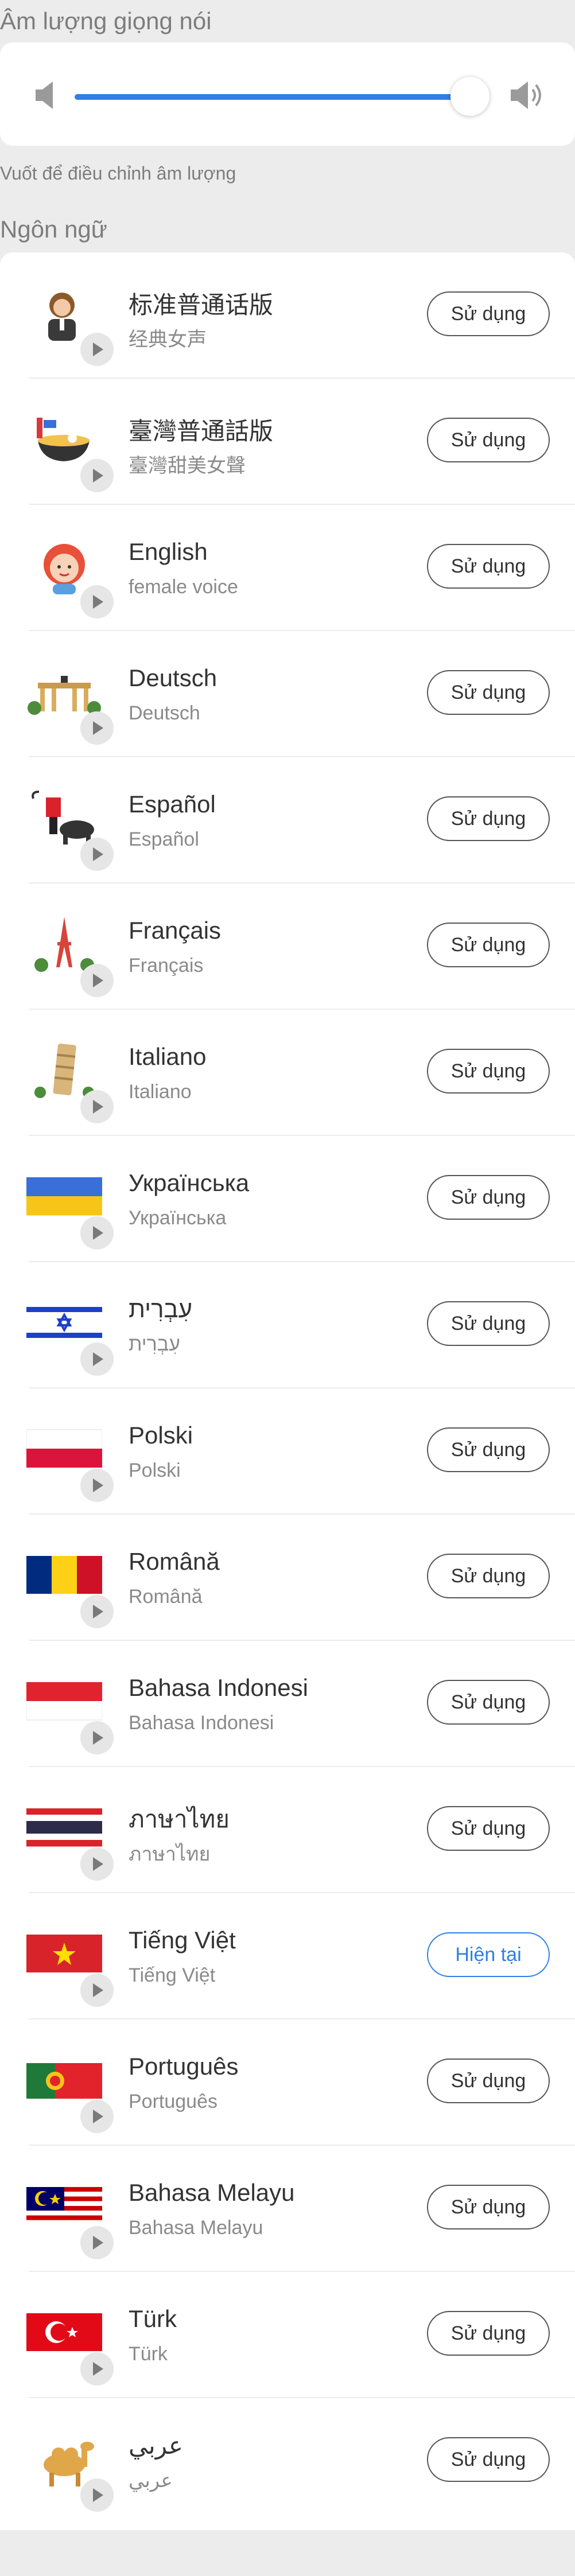  What do you see at coordinates (155, 1470) in the screenshot?
I see `language-voice-label: Polski` at bounding box center [155, 1470].